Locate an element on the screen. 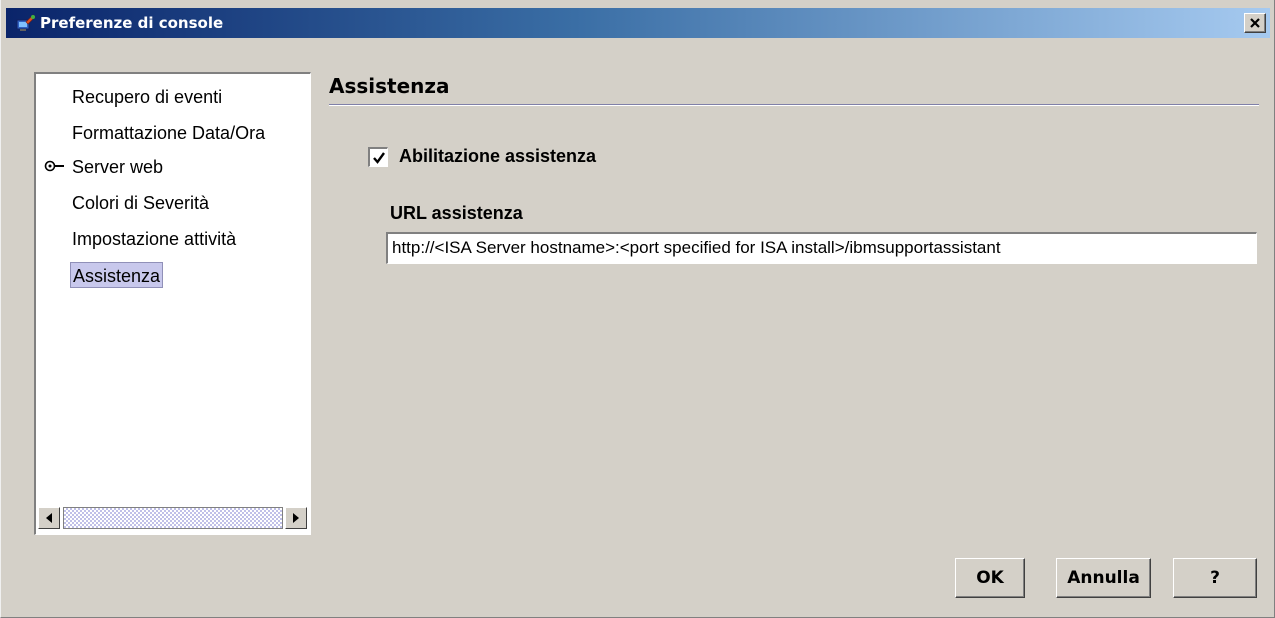 The height and width of the screenshot is (618, 1275). cancel-button: Annulla is located at coordinates (1103, 578).